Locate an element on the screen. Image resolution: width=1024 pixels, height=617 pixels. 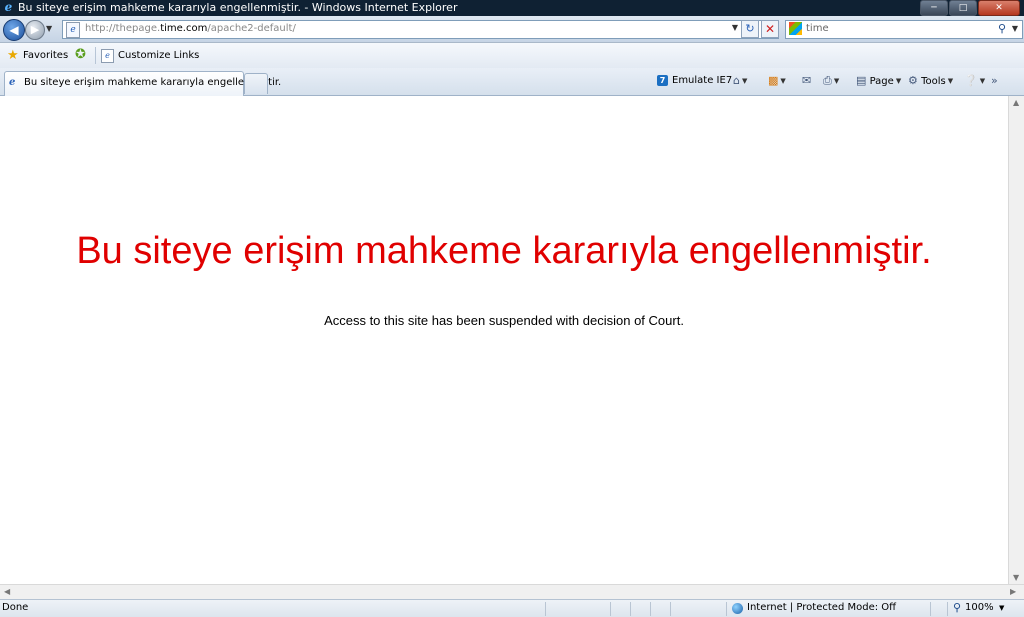
scroll-right-icon: ▶ is located at coordinates (1013, 591).